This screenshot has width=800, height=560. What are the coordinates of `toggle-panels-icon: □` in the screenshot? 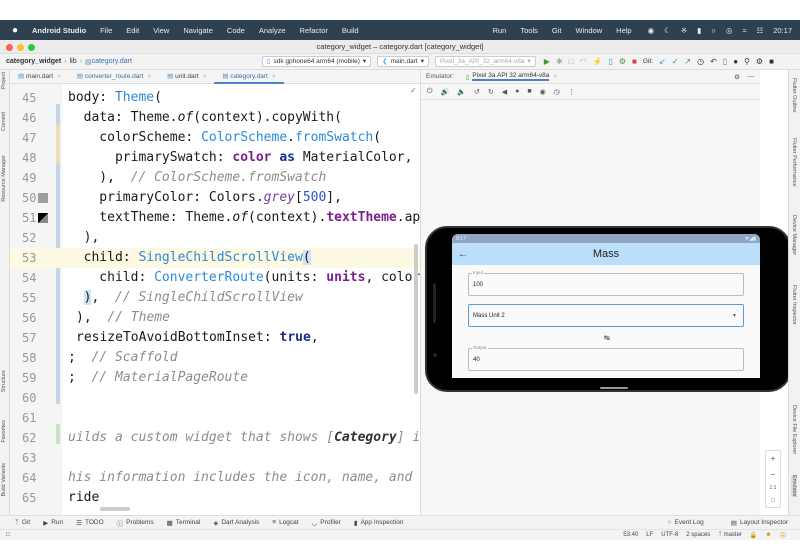 It's located at (8, 535).